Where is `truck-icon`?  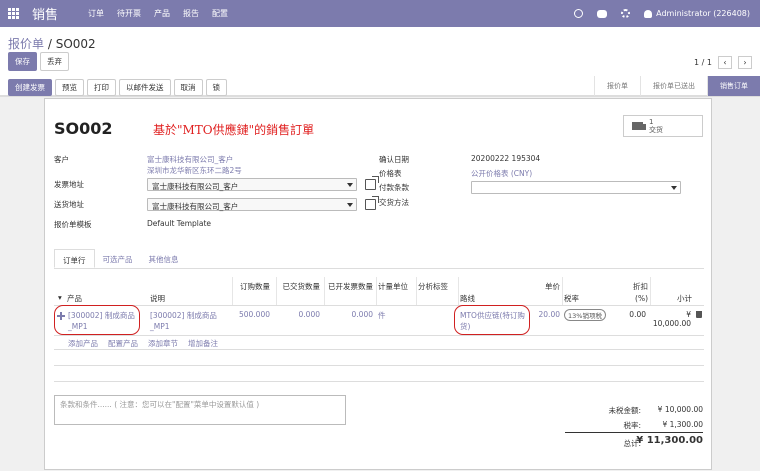 truck-icon is located at coordinates (639, 126).